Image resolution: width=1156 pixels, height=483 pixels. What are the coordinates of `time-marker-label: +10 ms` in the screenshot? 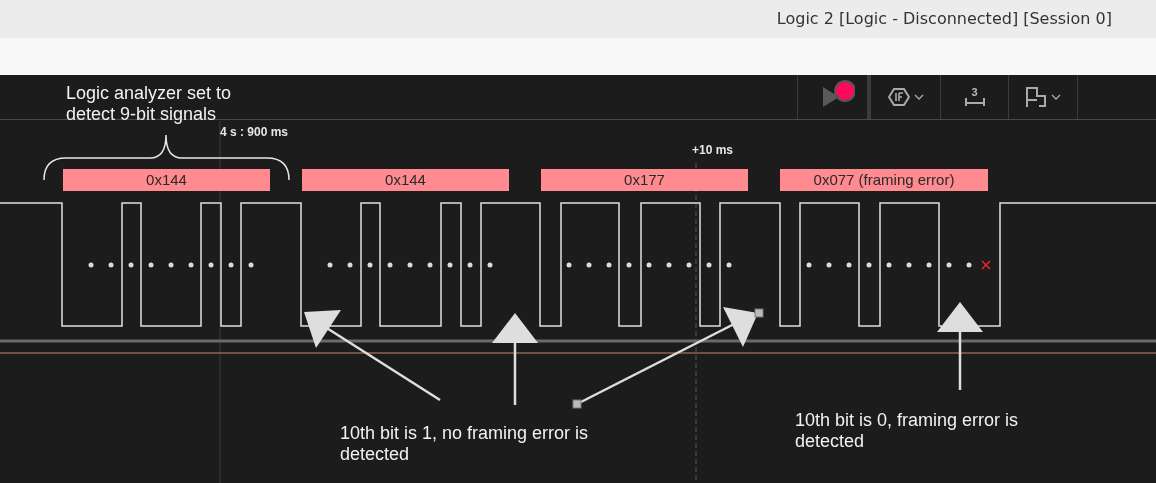 It's located at (713, 150).